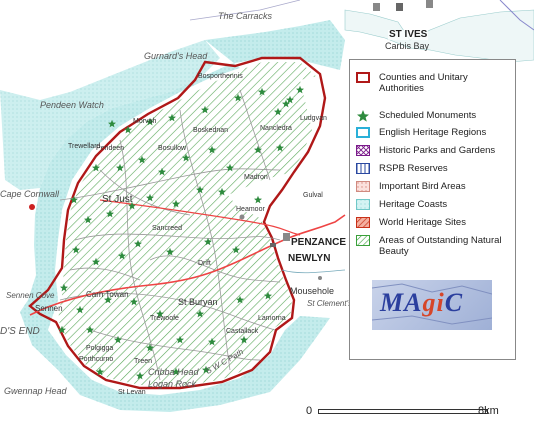 Image resolution: width=534 pixels, height=423 pixels. I want to click on legend-label: Areas of Outstanding Natural Beauty, so click(440, 246).